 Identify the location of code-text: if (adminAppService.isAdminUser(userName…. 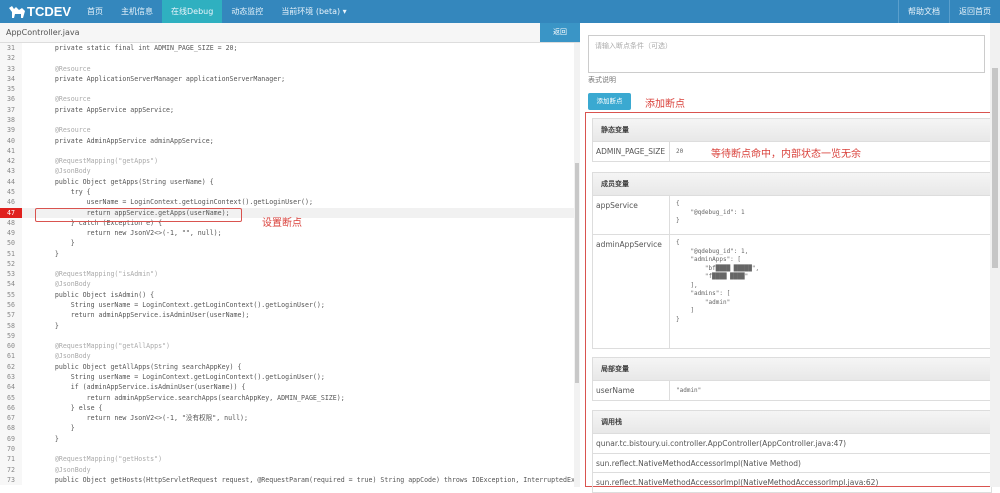
(142, 387).